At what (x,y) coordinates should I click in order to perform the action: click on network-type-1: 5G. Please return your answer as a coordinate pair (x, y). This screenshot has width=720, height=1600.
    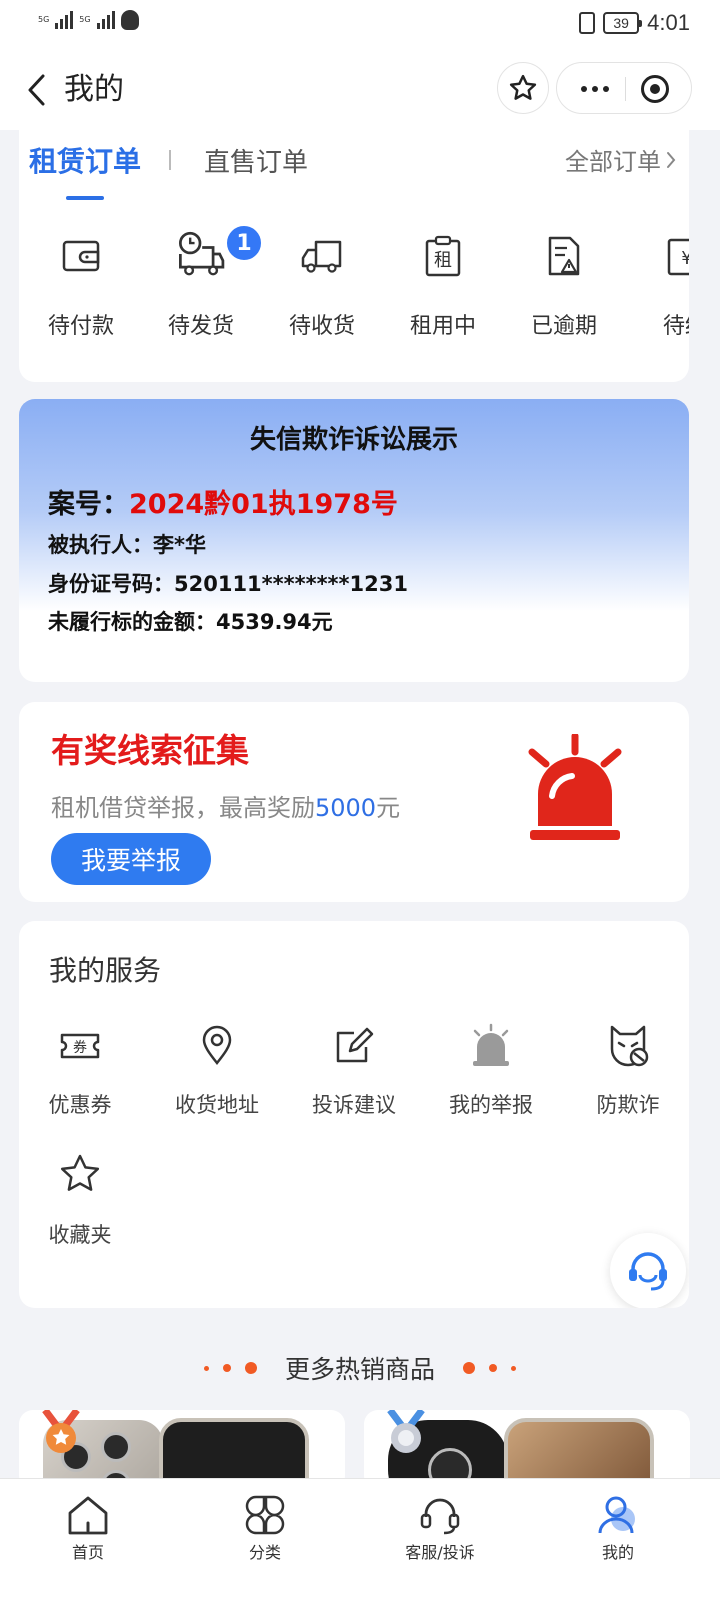
    Looking at the image, I should click on (44, 19).